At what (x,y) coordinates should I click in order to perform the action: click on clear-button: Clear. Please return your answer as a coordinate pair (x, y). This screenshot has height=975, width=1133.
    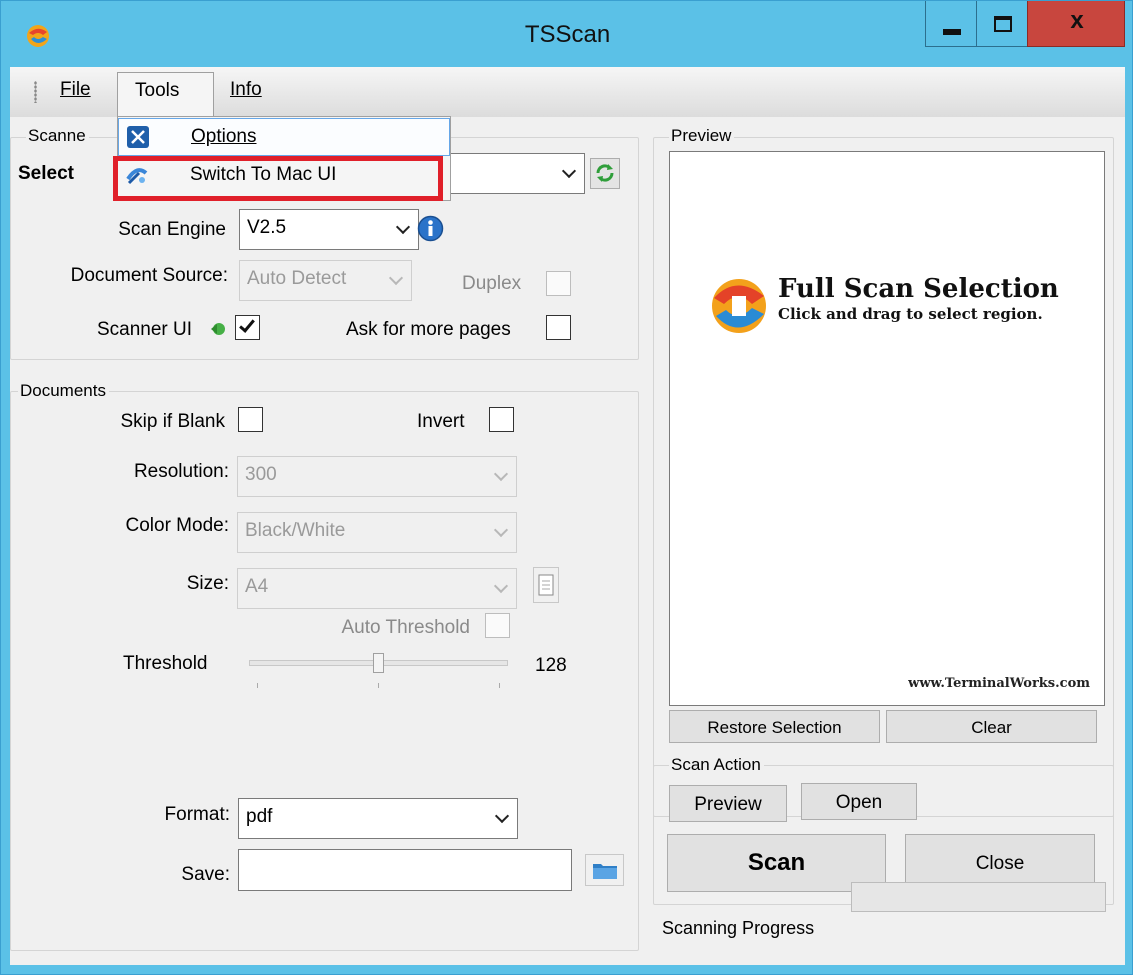
    Looking at the image, I should click on (991, 726).